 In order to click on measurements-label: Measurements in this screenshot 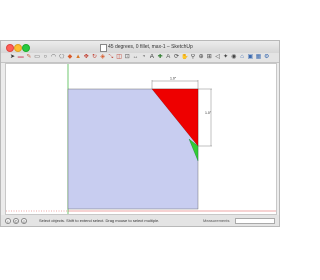, I will do `click(216, 220)`.